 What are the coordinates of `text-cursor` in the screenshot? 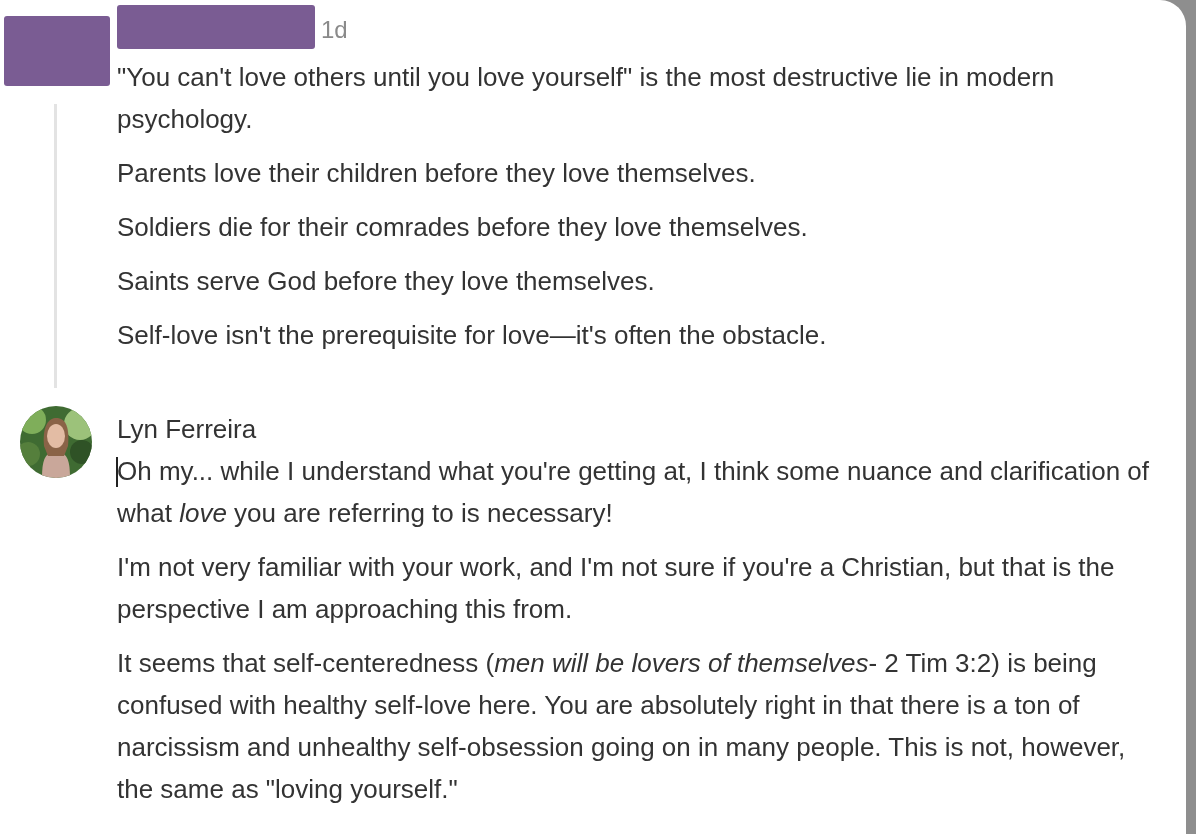 It's located at (117, 472).